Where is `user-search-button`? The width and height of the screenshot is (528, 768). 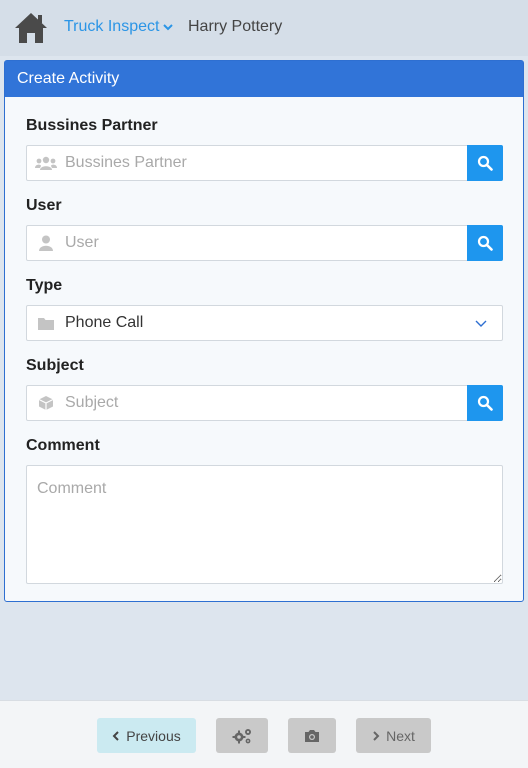 user-search-button is located at coordinates (485, 243).